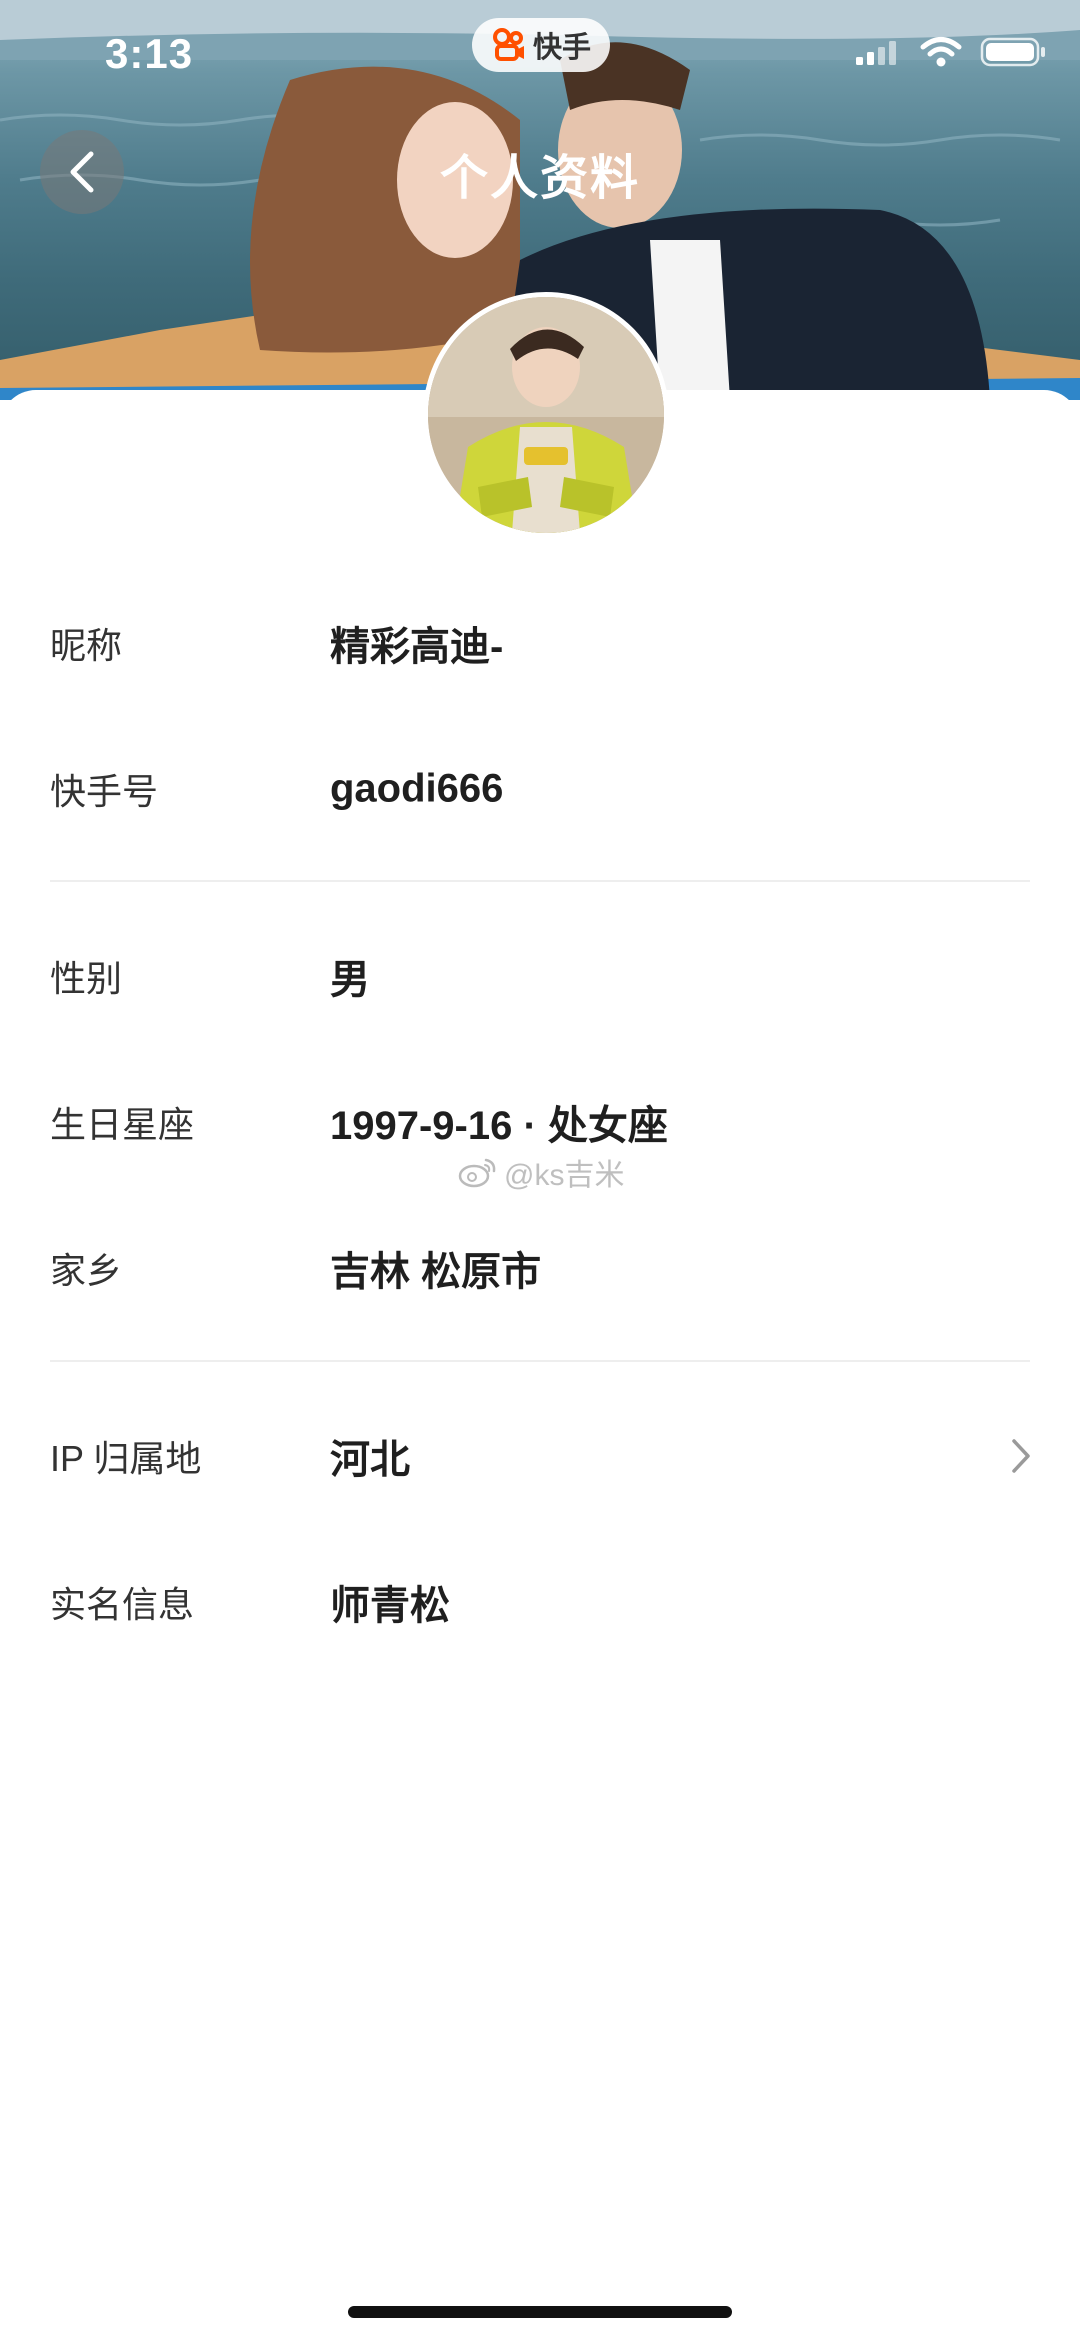 Image resolution: width=1080 pixels, height=2338 pixels. What do you see at coordinates (149, 53) in the screenshot?
I see `status-time: 3:13` at bounding box center [149, 53].